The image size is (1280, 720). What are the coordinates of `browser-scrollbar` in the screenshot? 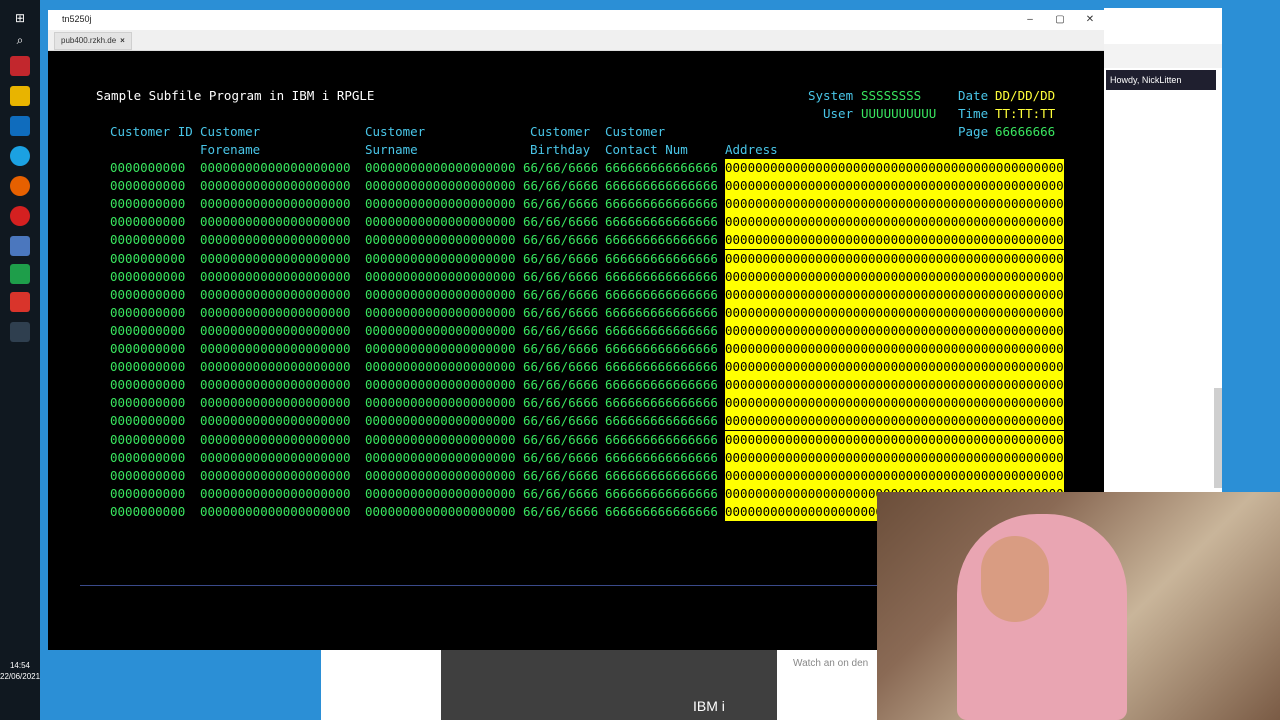 It's located at (1218, 438).